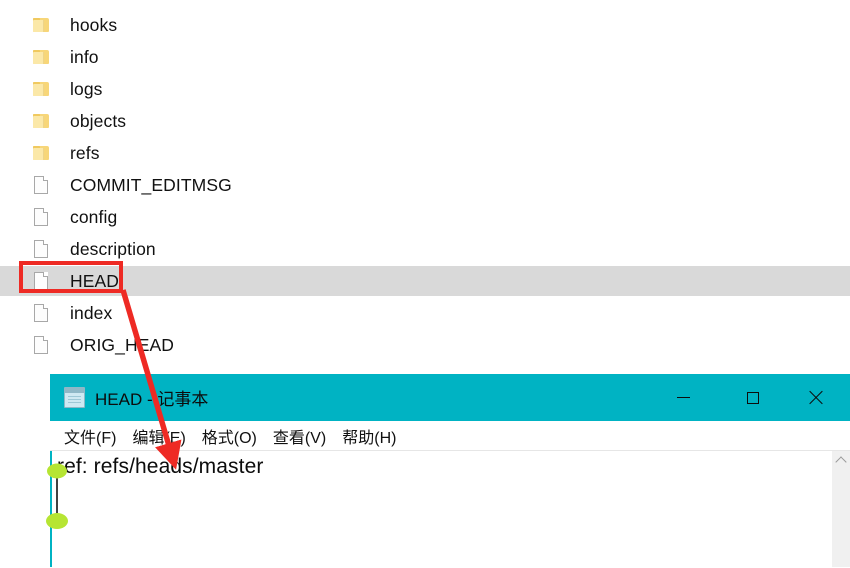 The image size is (850, 568). What do you see at coordinates (151, 184) in the screenshot?
I see `file-name-label: COMMIT_EDITMSG` at bounding box center [151, 184].